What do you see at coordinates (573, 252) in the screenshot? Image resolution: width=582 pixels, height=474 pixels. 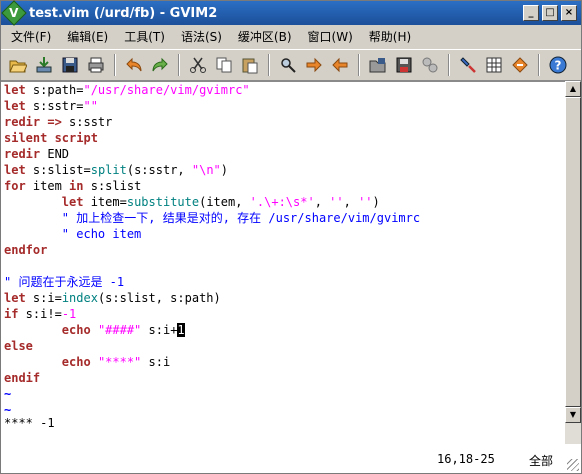 I see `scrollbar-thumb` at bounding box center [573, 252].